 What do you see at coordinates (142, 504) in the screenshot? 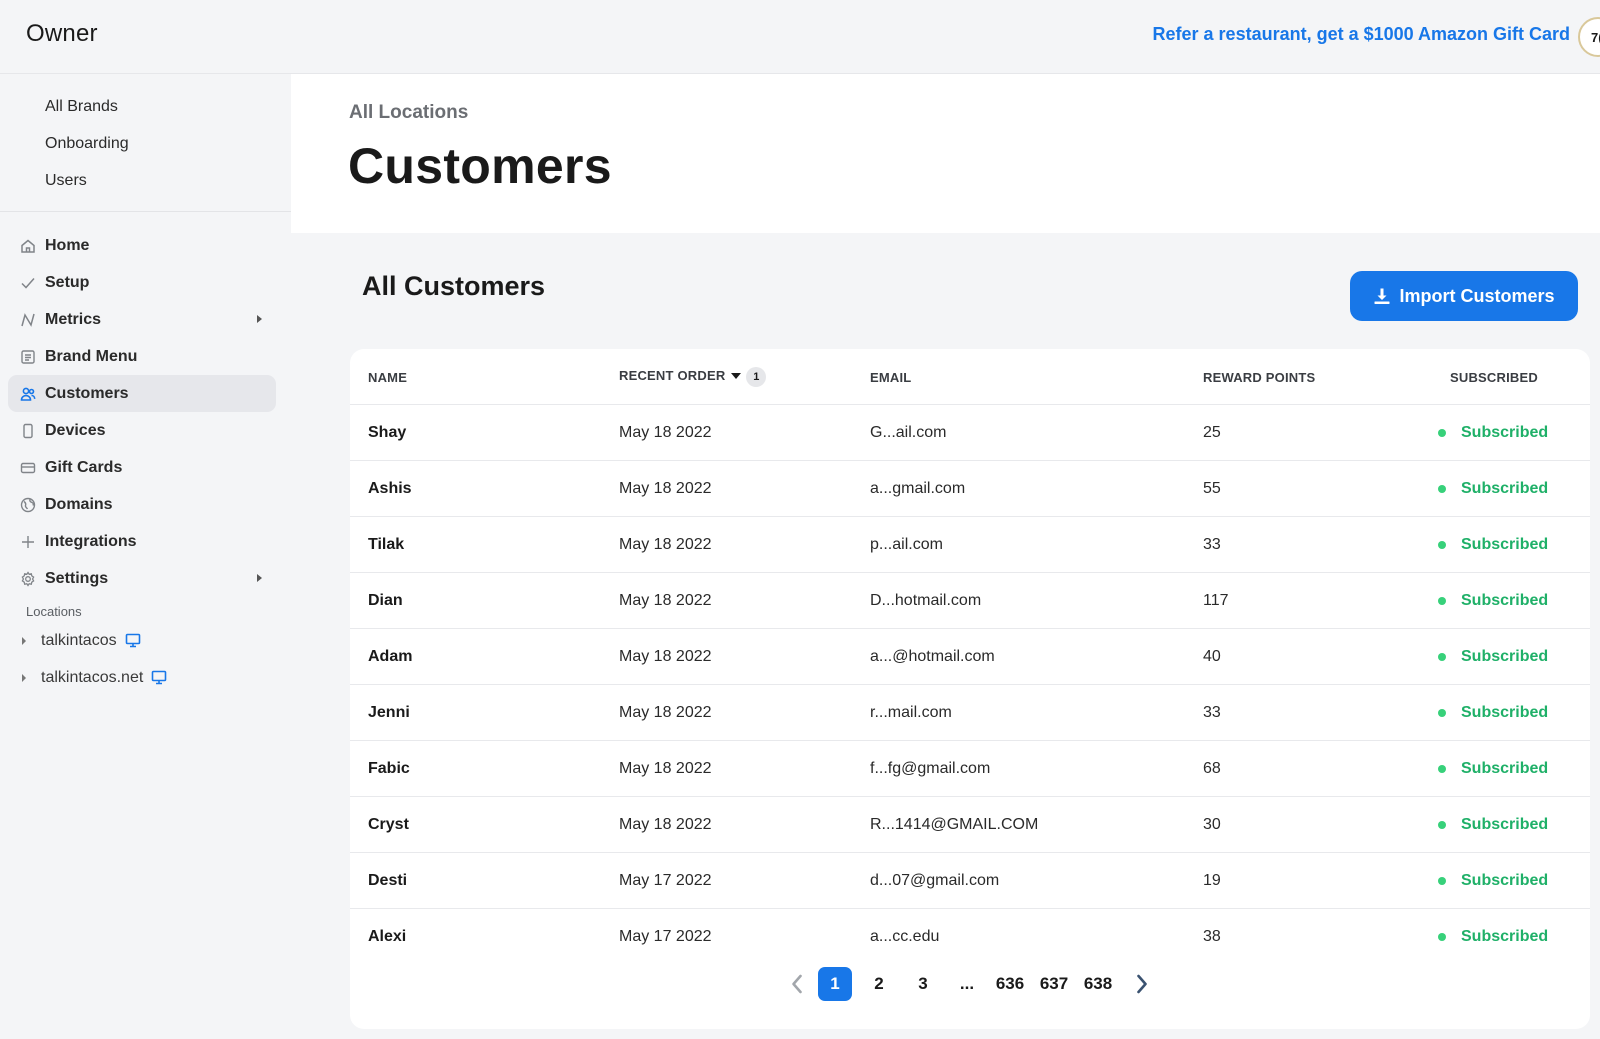
I see `sidebar-item-domains: Domains` at bounding box center [142, 504].